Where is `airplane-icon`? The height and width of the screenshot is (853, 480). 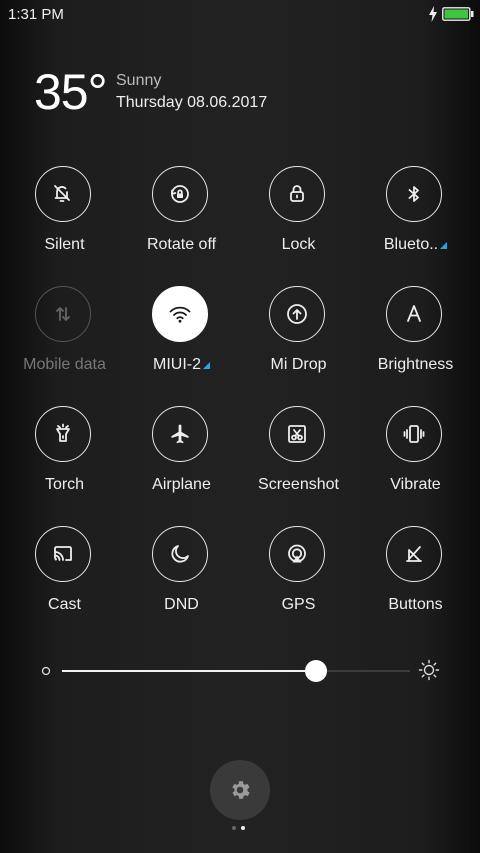 airplane-icon is located at coordinates (180, 434).